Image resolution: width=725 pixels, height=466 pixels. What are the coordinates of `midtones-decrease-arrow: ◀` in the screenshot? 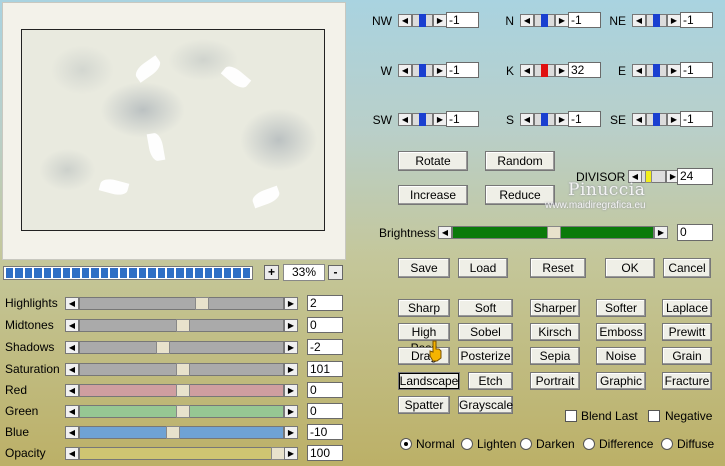 It's located at (72, 325).